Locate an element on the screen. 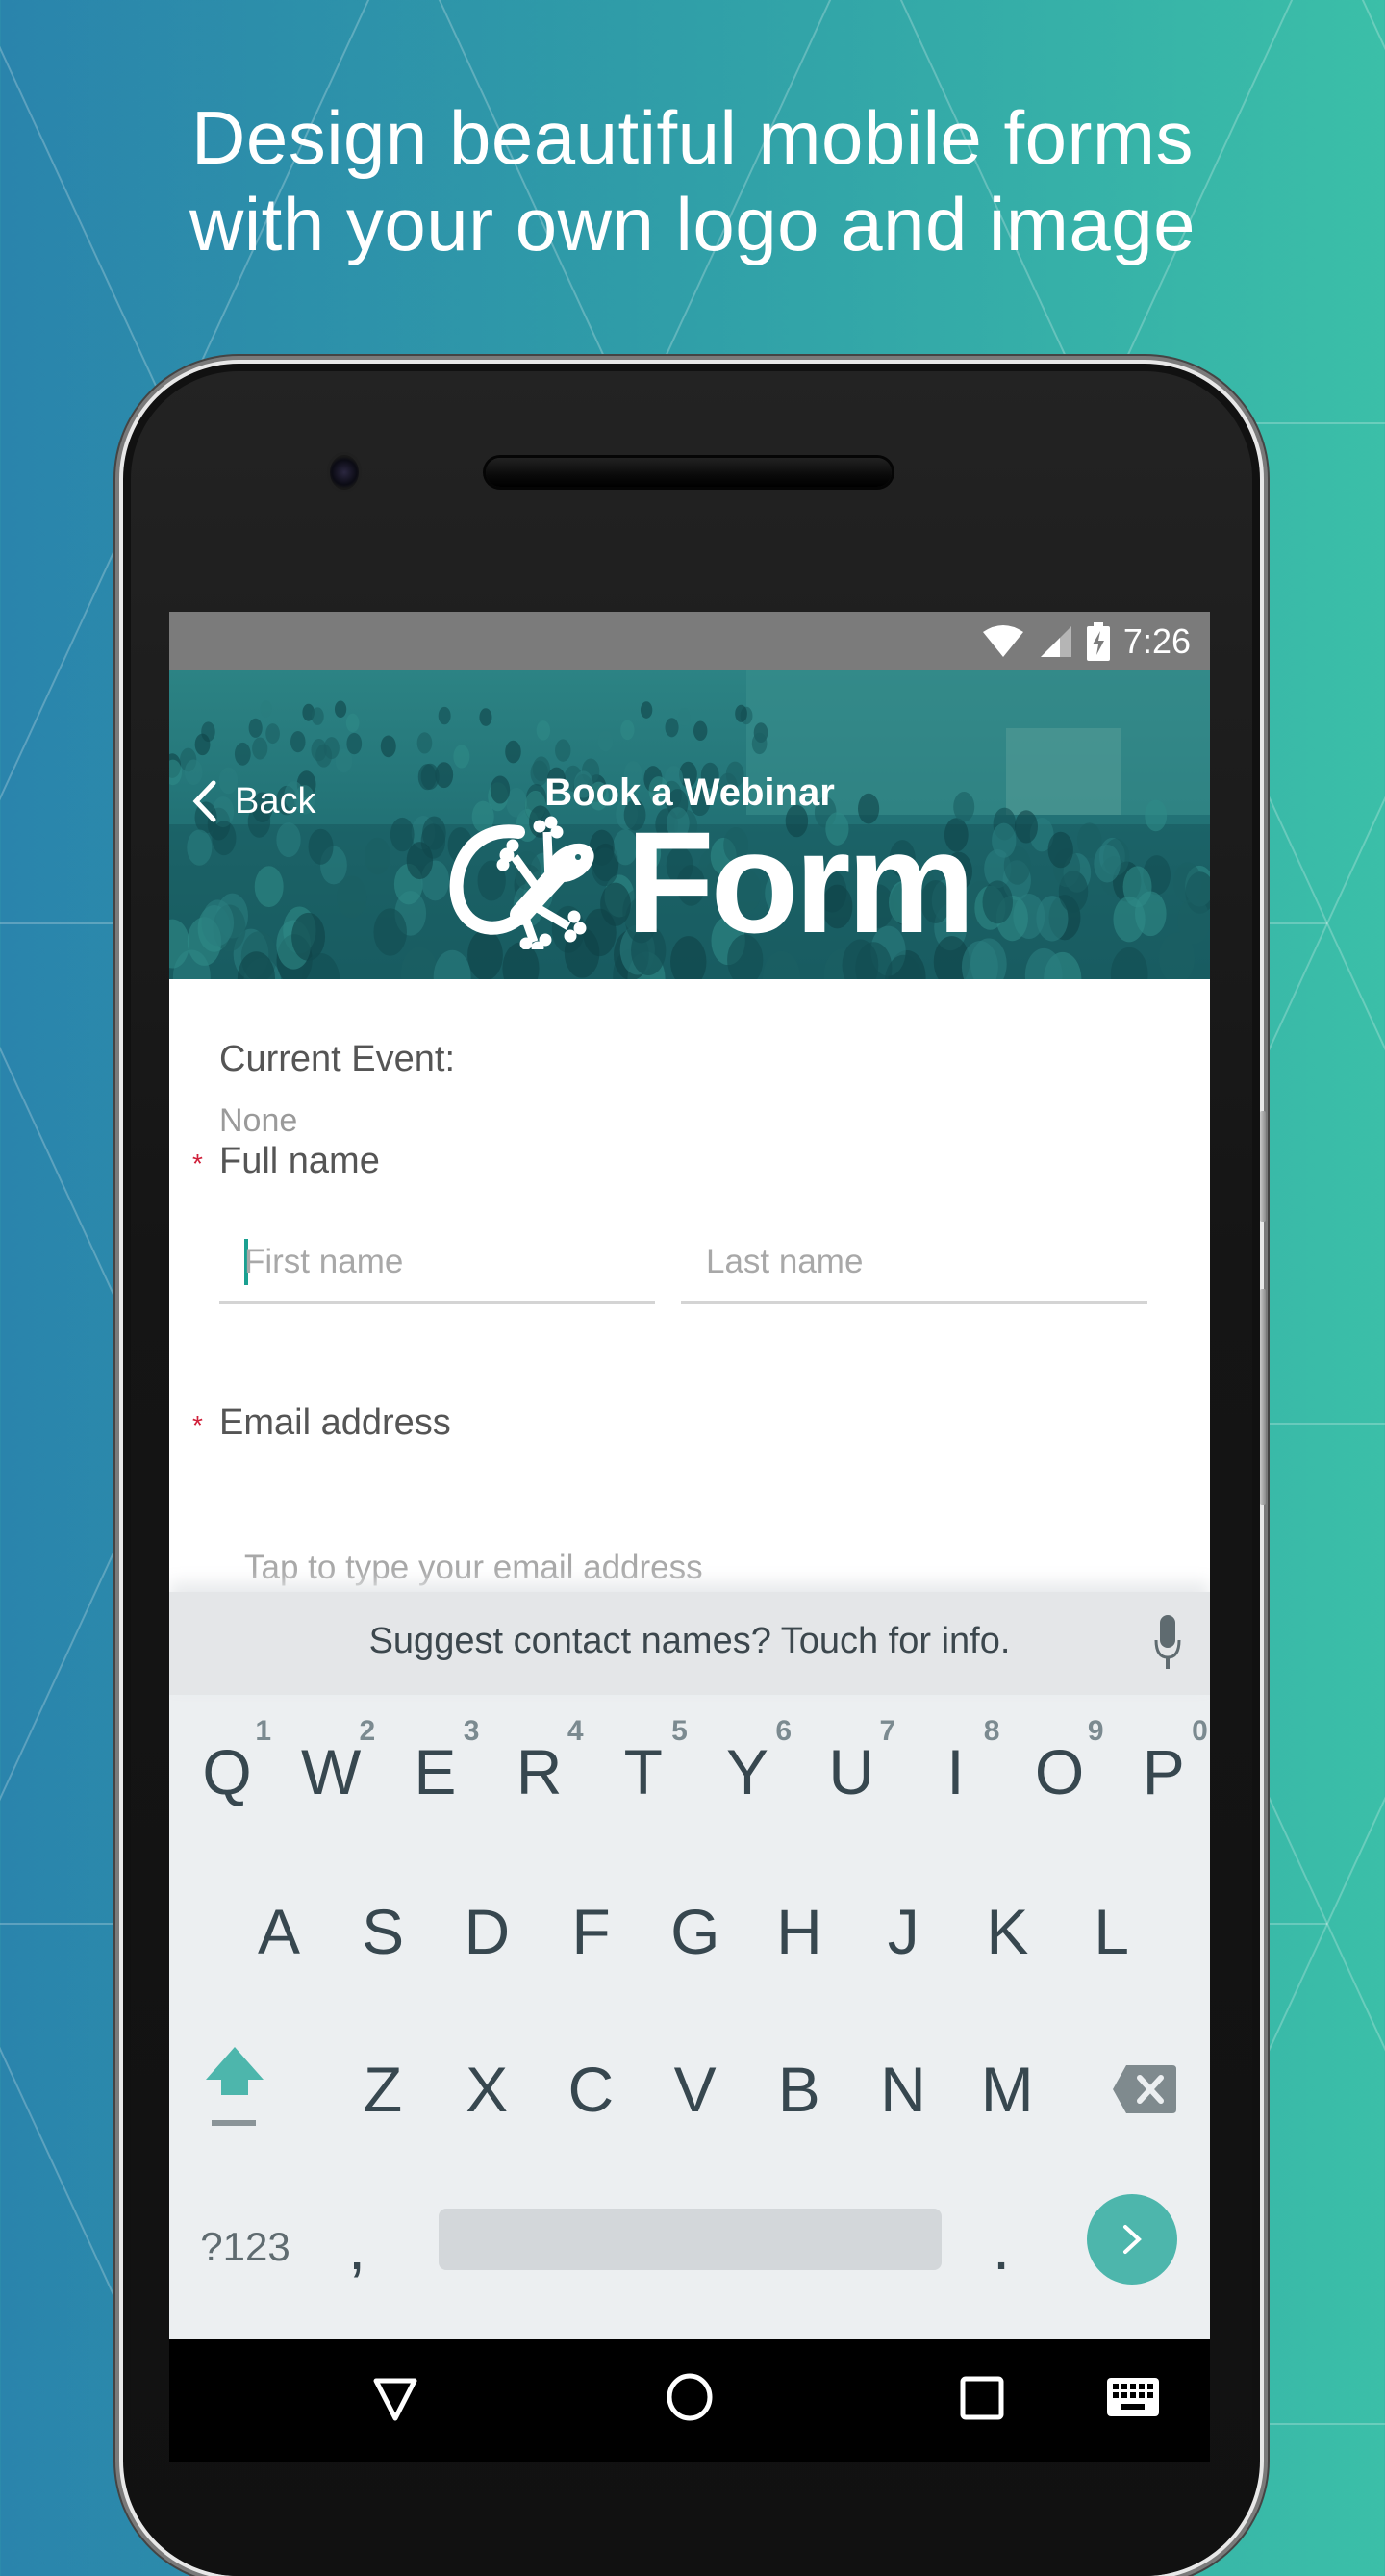 The image size is (1385, 2576). key-p: P0 is located at coordinates (1161, 1772).